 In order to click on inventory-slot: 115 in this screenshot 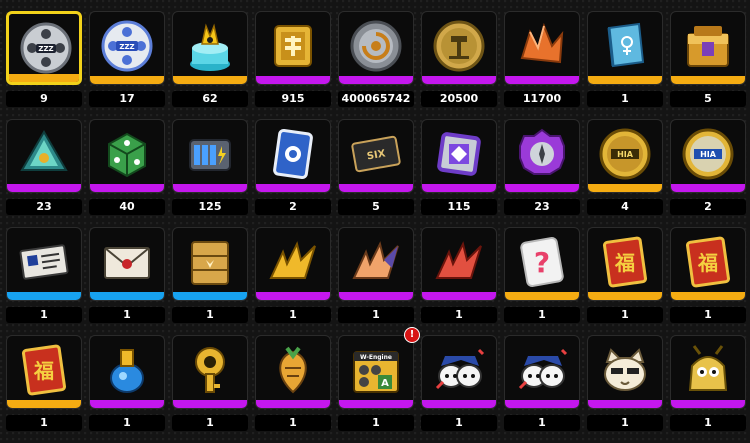, I will do `click(459, 173)`.